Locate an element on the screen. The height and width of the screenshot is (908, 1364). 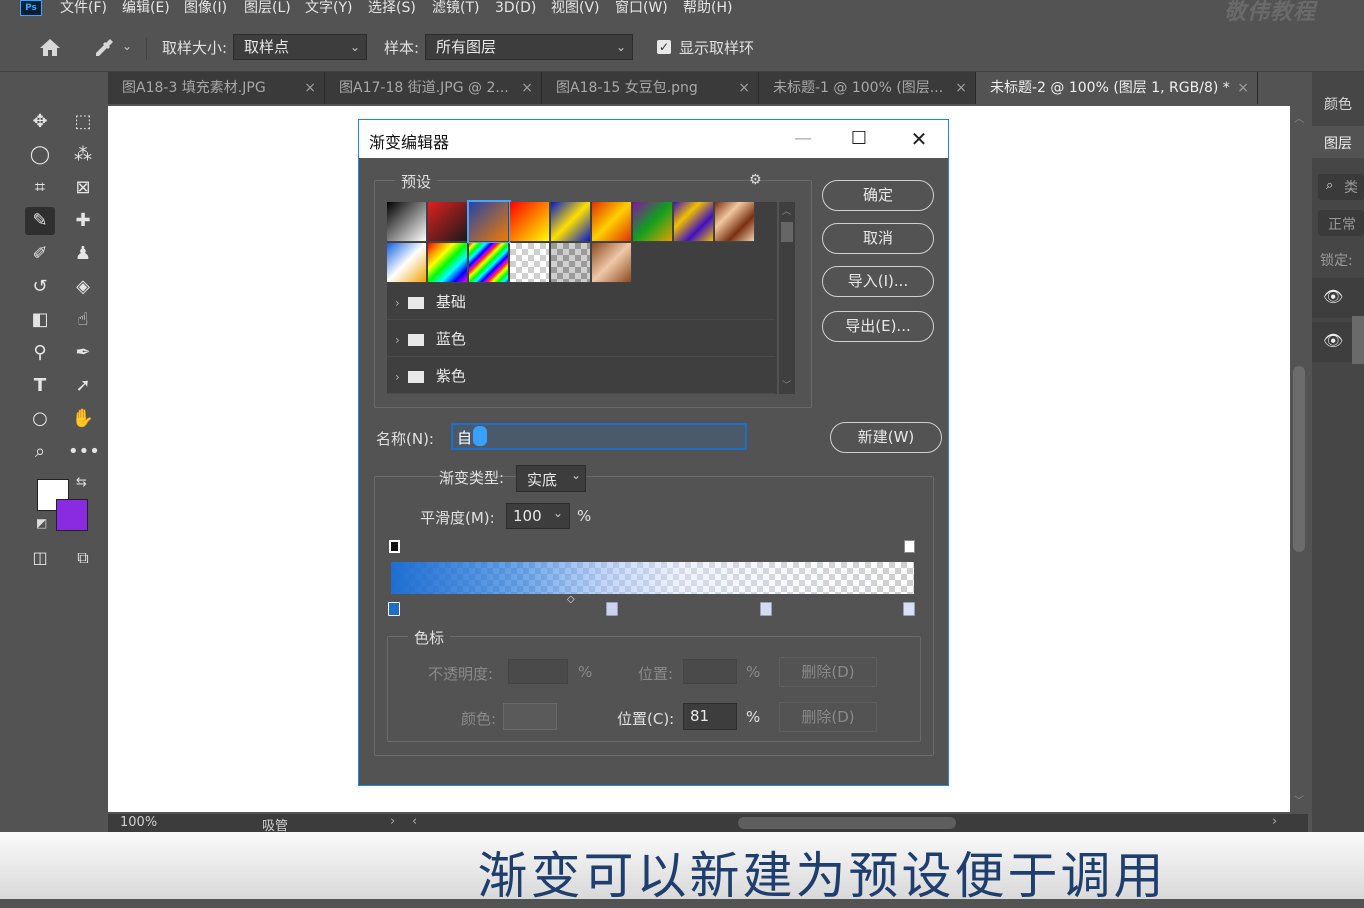
color-stop-blue is located at coordinates (394, 609).